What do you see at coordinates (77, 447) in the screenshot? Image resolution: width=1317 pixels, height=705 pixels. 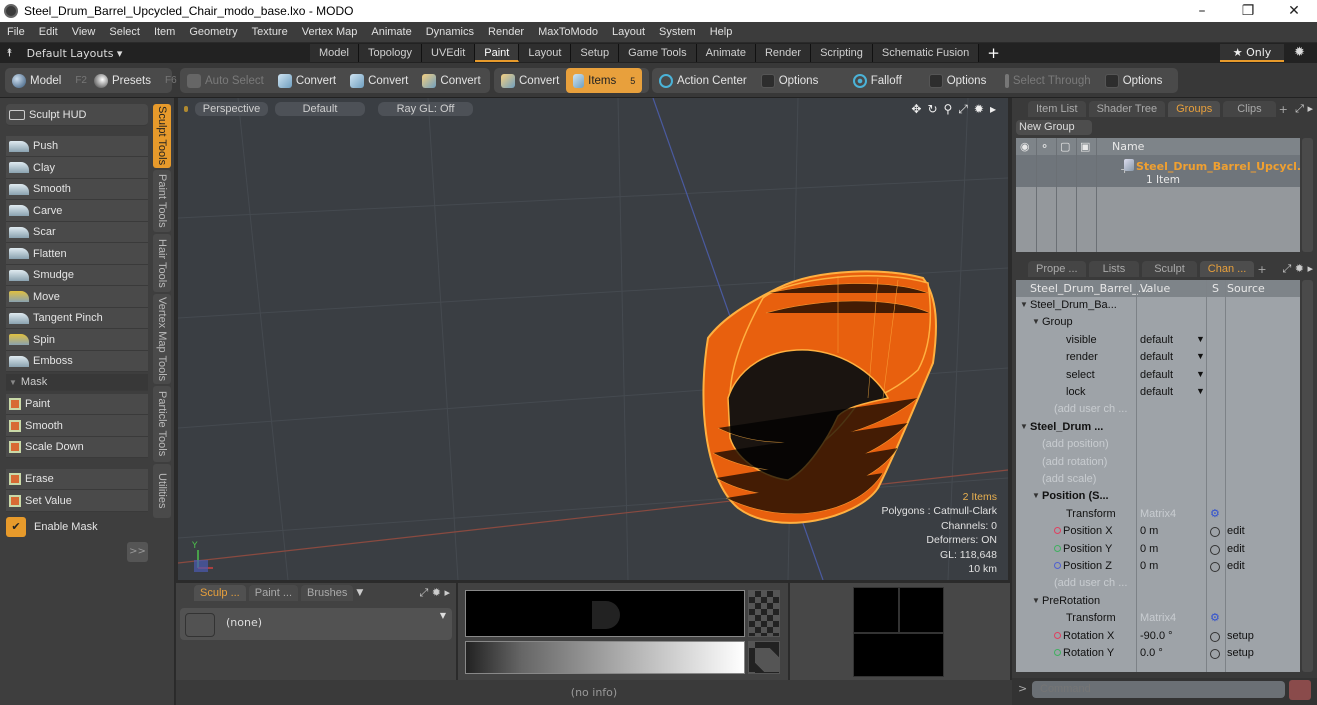 I see `mask-scale-down-button: Scale Down` at bounding box center [77, 447].